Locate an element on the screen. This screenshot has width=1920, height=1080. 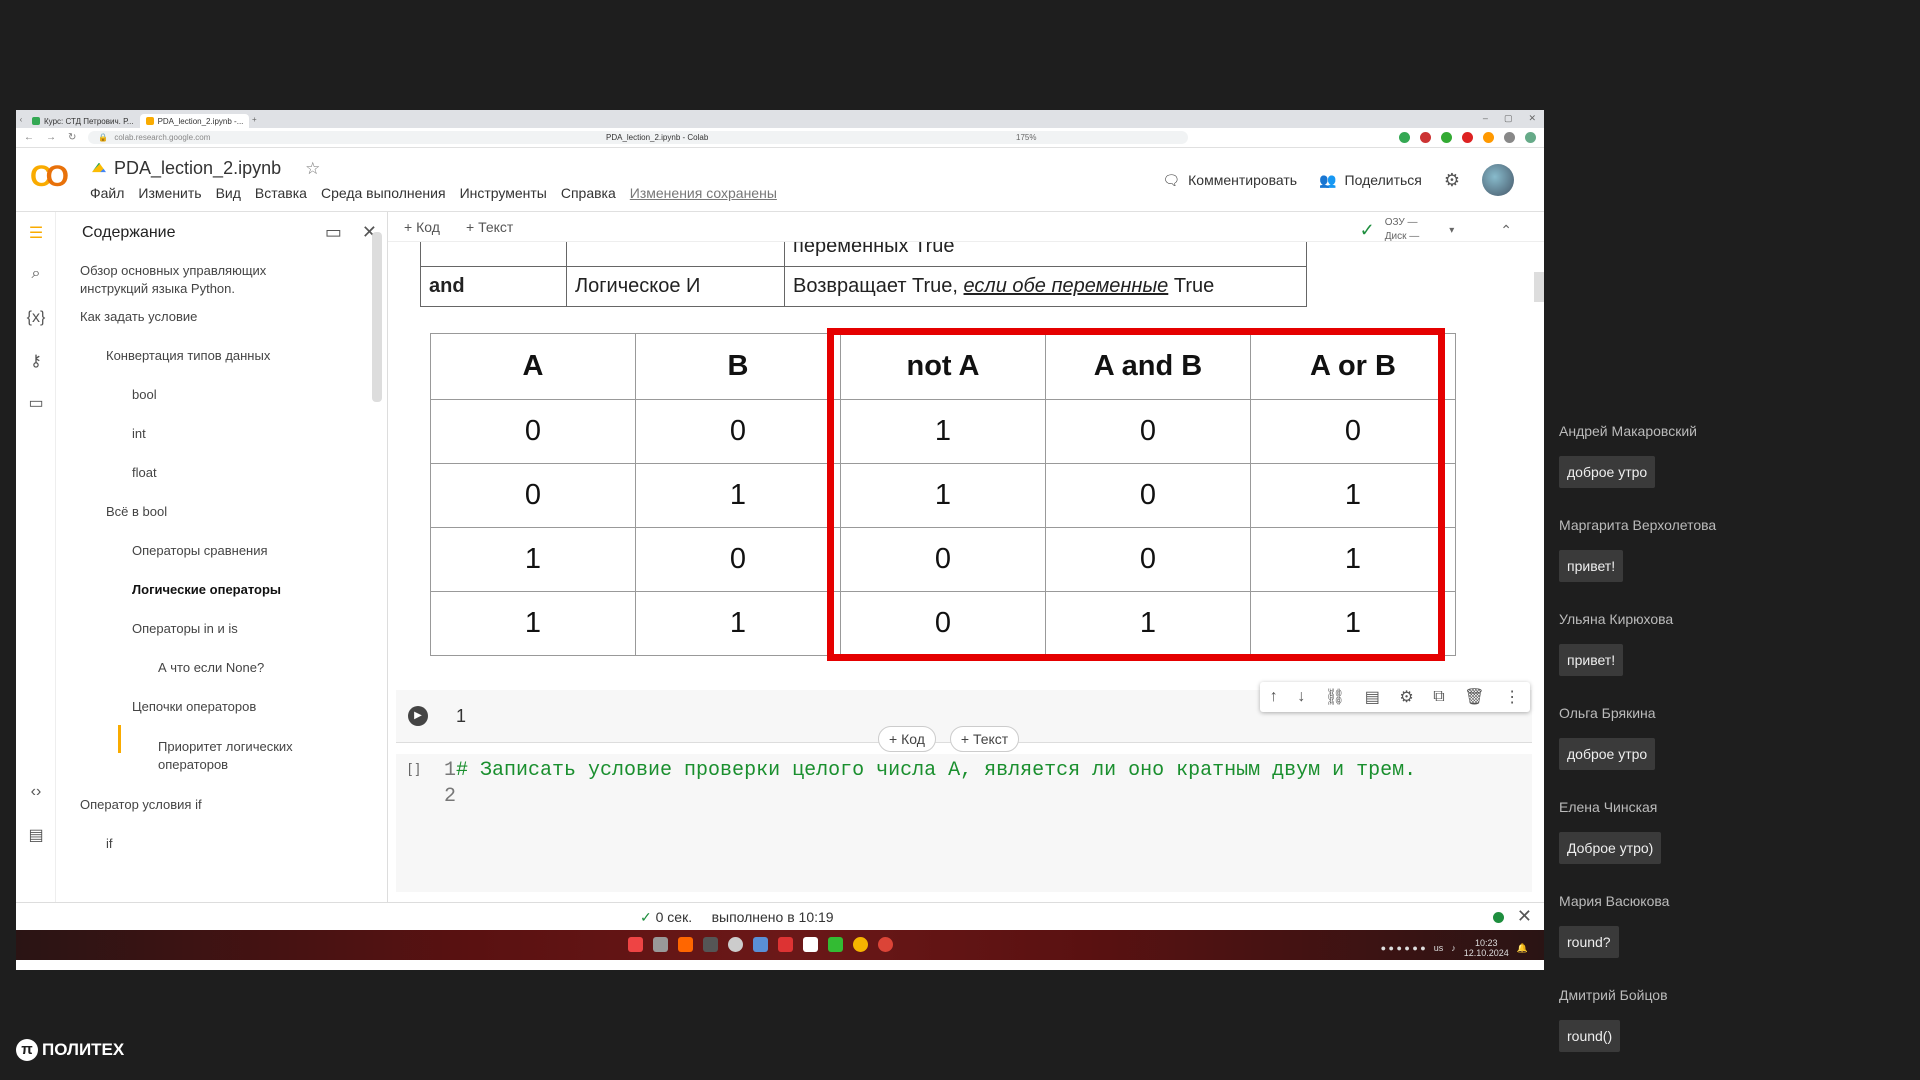
toc-item: bool is located at coordinates (144, 395).